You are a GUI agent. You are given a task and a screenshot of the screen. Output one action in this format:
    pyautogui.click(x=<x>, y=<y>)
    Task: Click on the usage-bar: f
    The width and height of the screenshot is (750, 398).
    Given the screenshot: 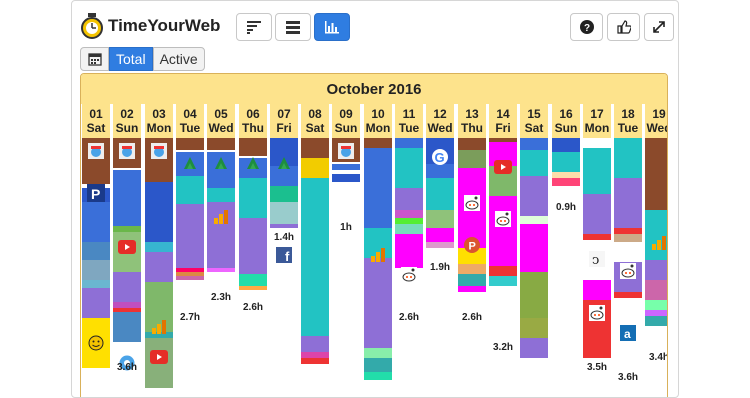 What is the action you would take?
    pyautogui.click(x=284, y=200)
    